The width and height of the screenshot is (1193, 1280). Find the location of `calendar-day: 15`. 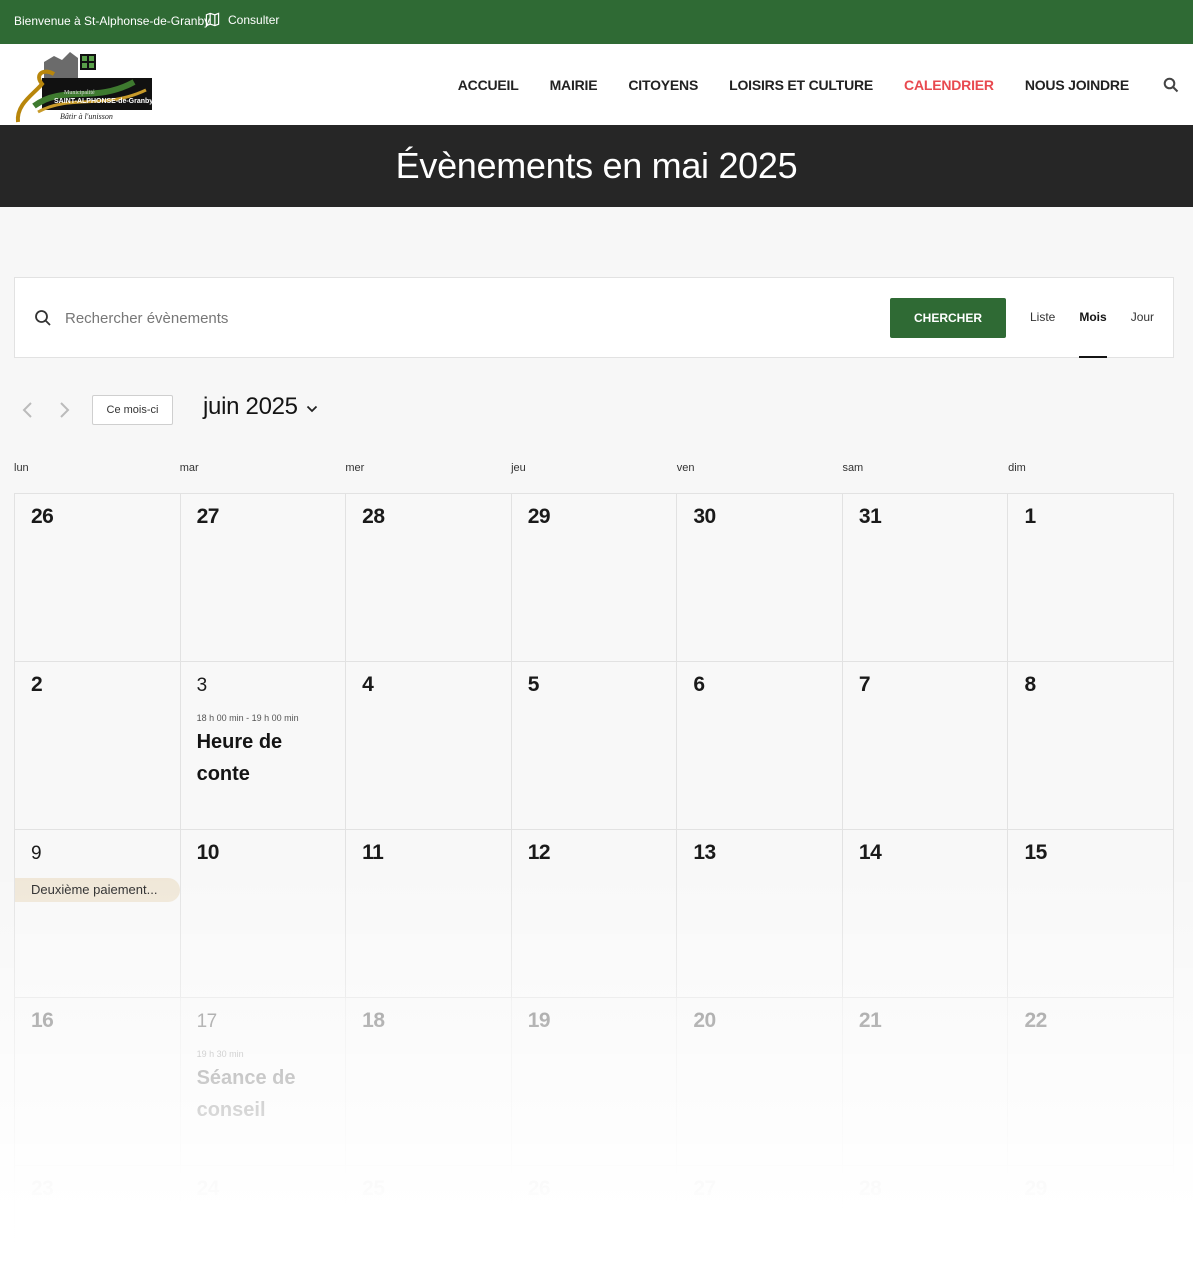

calendar-day: 15 is located at coordinates (1091, 914).